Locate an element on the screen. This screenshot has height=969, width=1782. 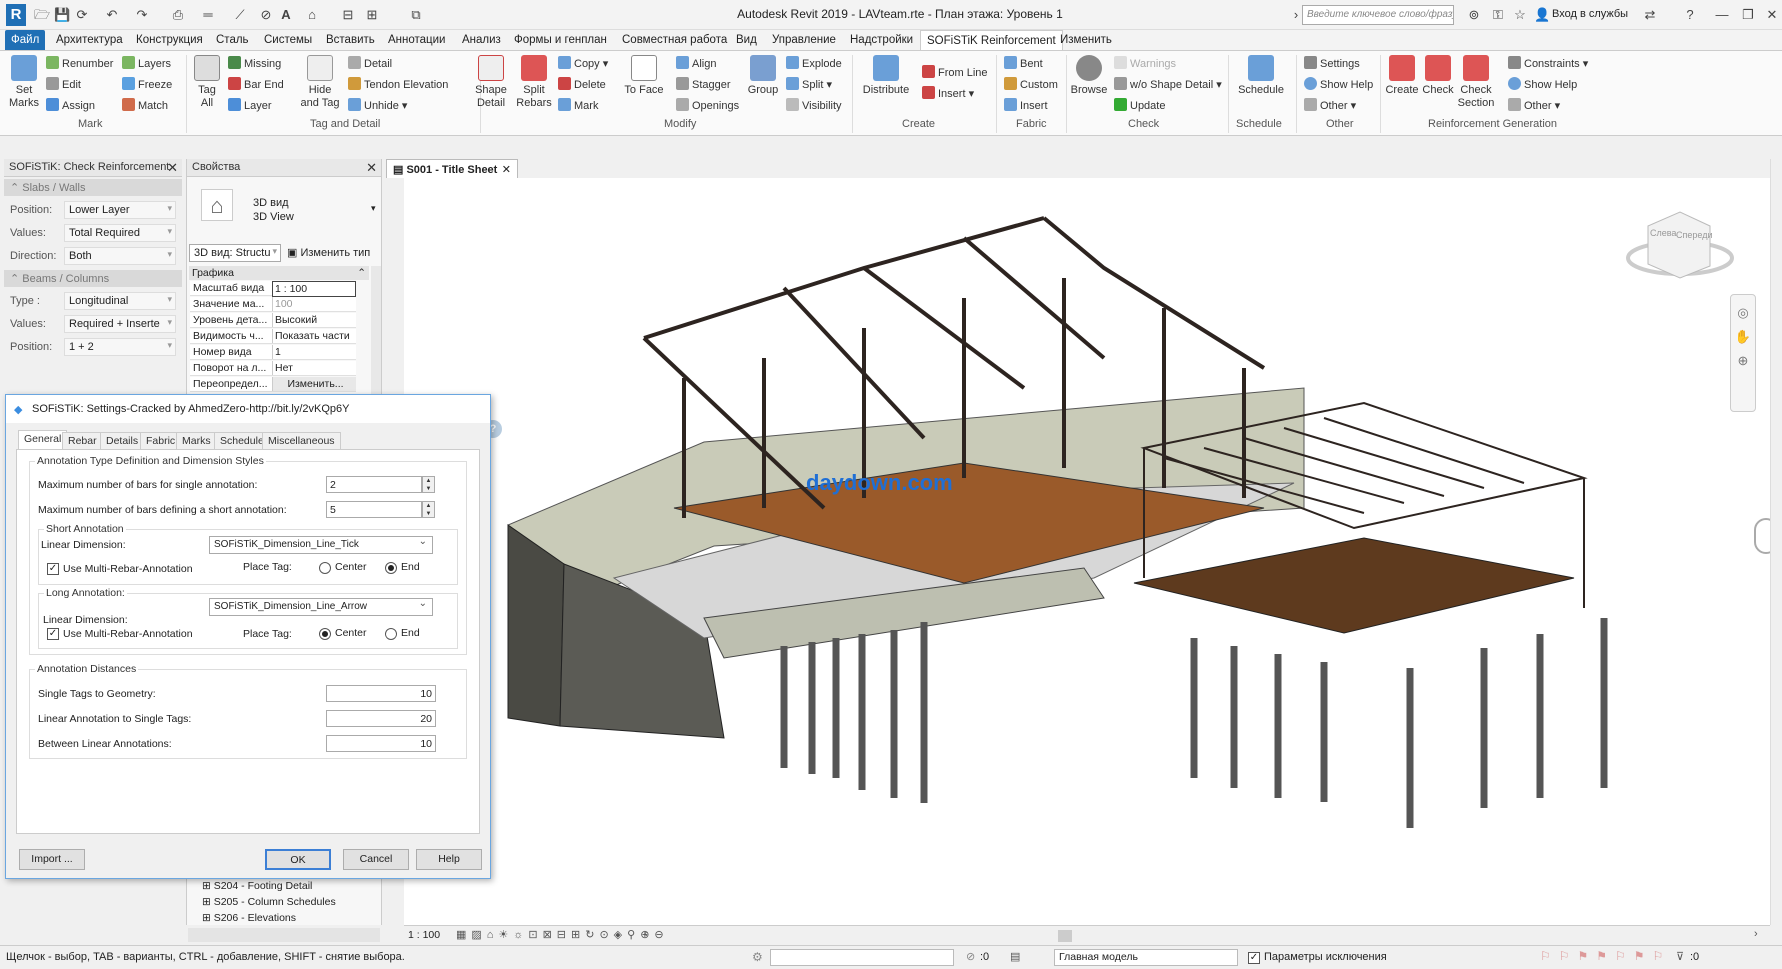
scroll-right-icon: › is located at coordinates (1756, 934).